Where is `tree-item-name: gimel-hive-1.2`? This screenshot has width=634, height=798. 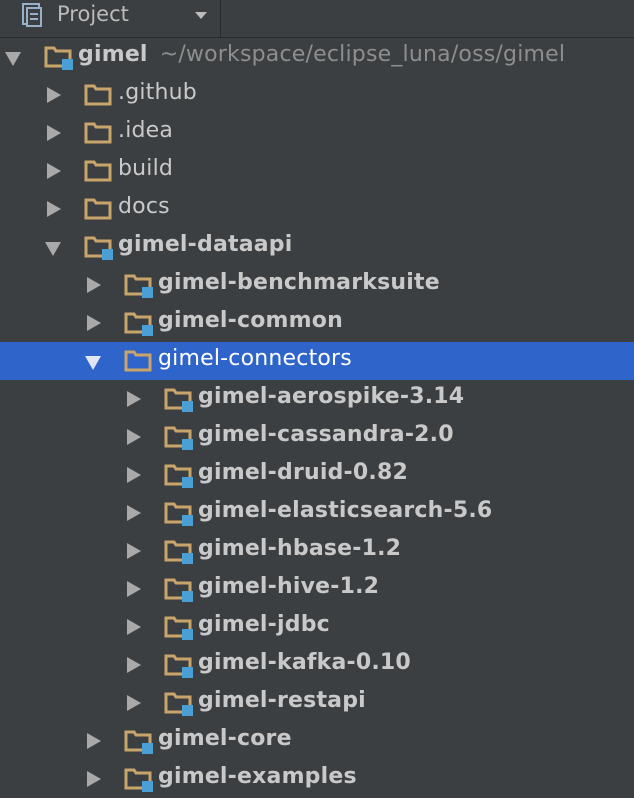 tree-item-name: gimel-hive-1.2 is located at coordinates (289, 586).